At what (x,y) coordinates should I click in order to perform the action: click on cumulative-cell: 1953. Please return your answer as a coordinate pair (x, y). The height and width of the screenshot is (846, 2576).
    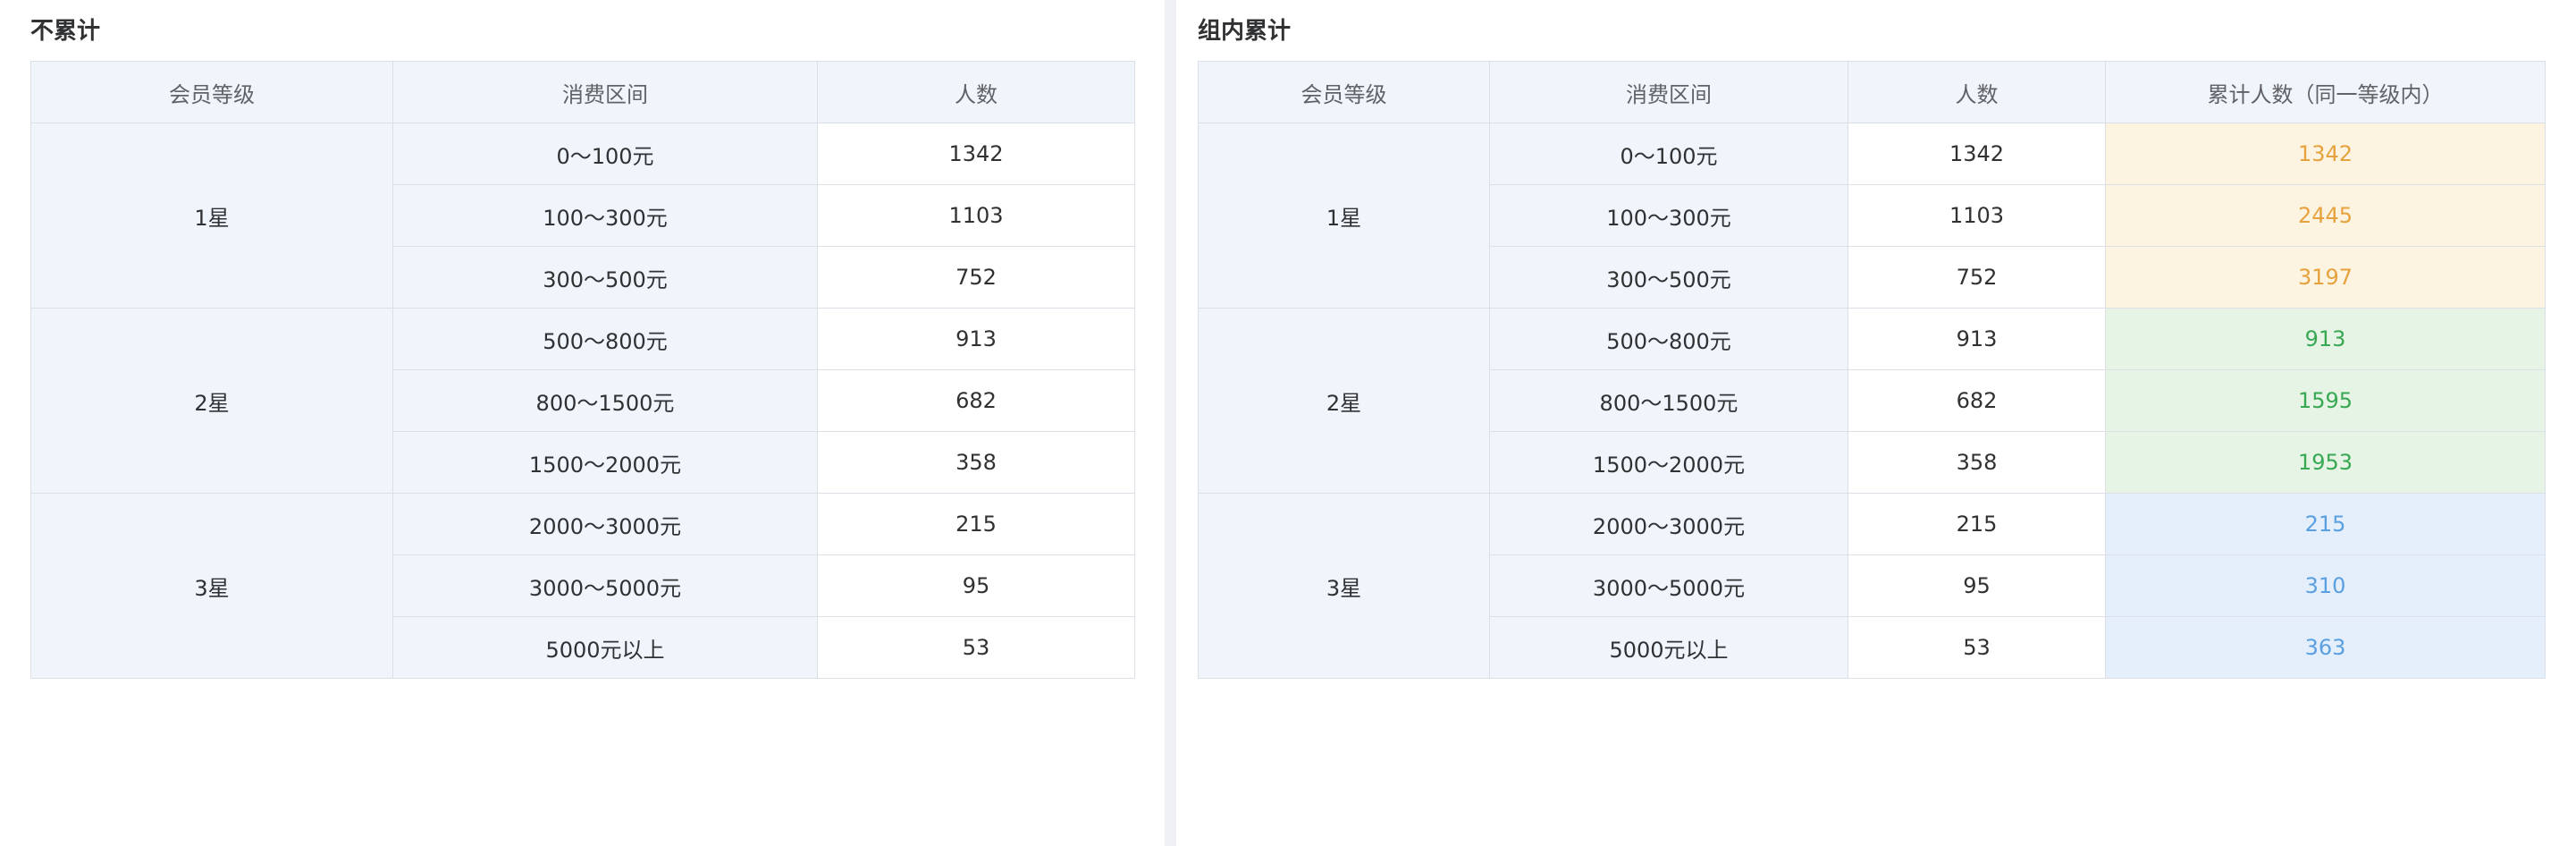
    Looking at the image, I should click on (2326, 462).